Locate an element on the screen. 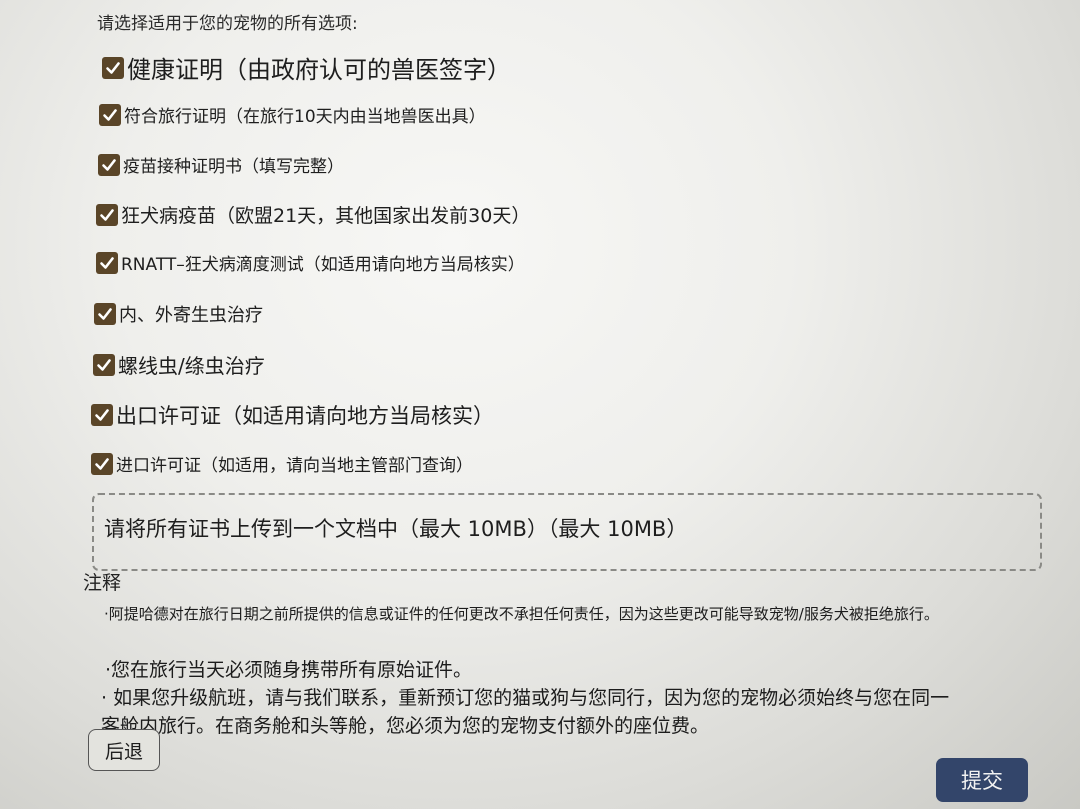  checkbox-parasite-treatment: 内、外寄生虫治疗 is located at coordinates (178, 314).